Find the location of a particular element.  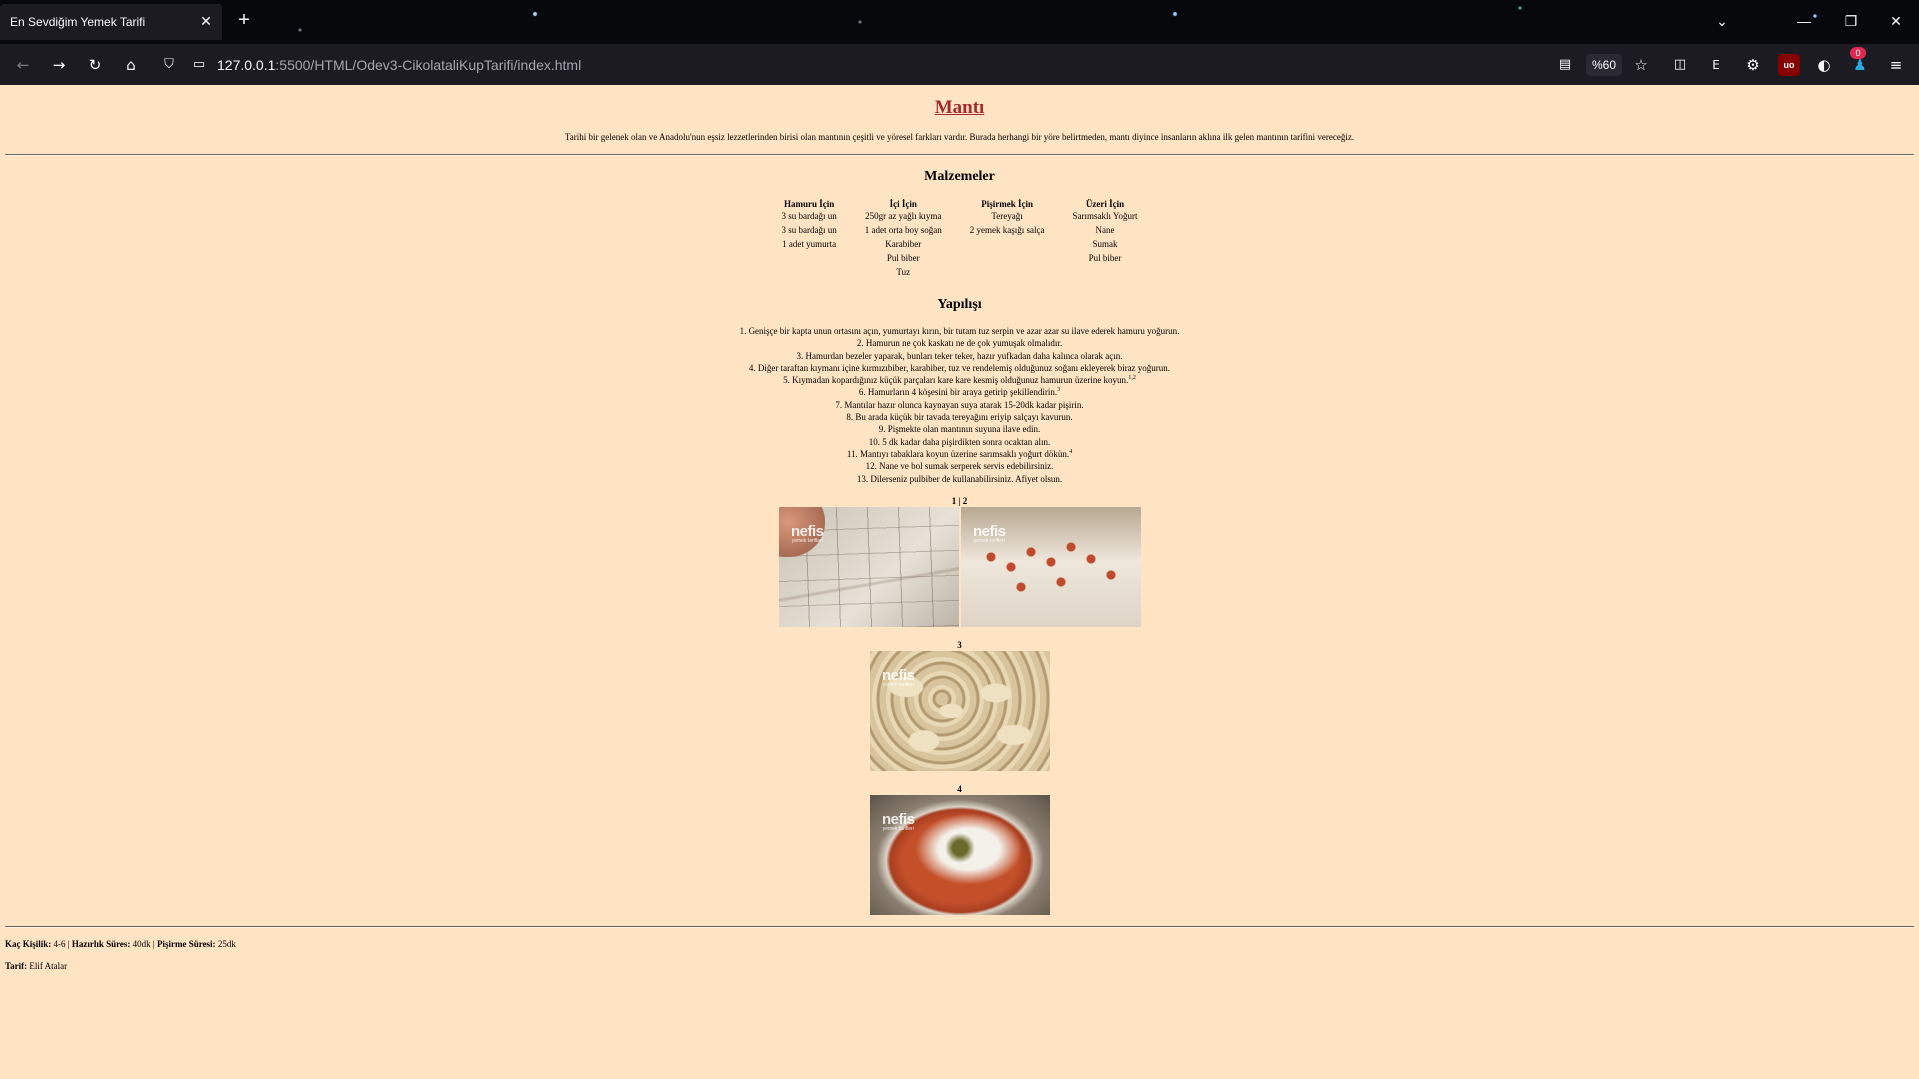

recipe-image-3: nefis yemek tarifleri is located at coordinates (960, 711).